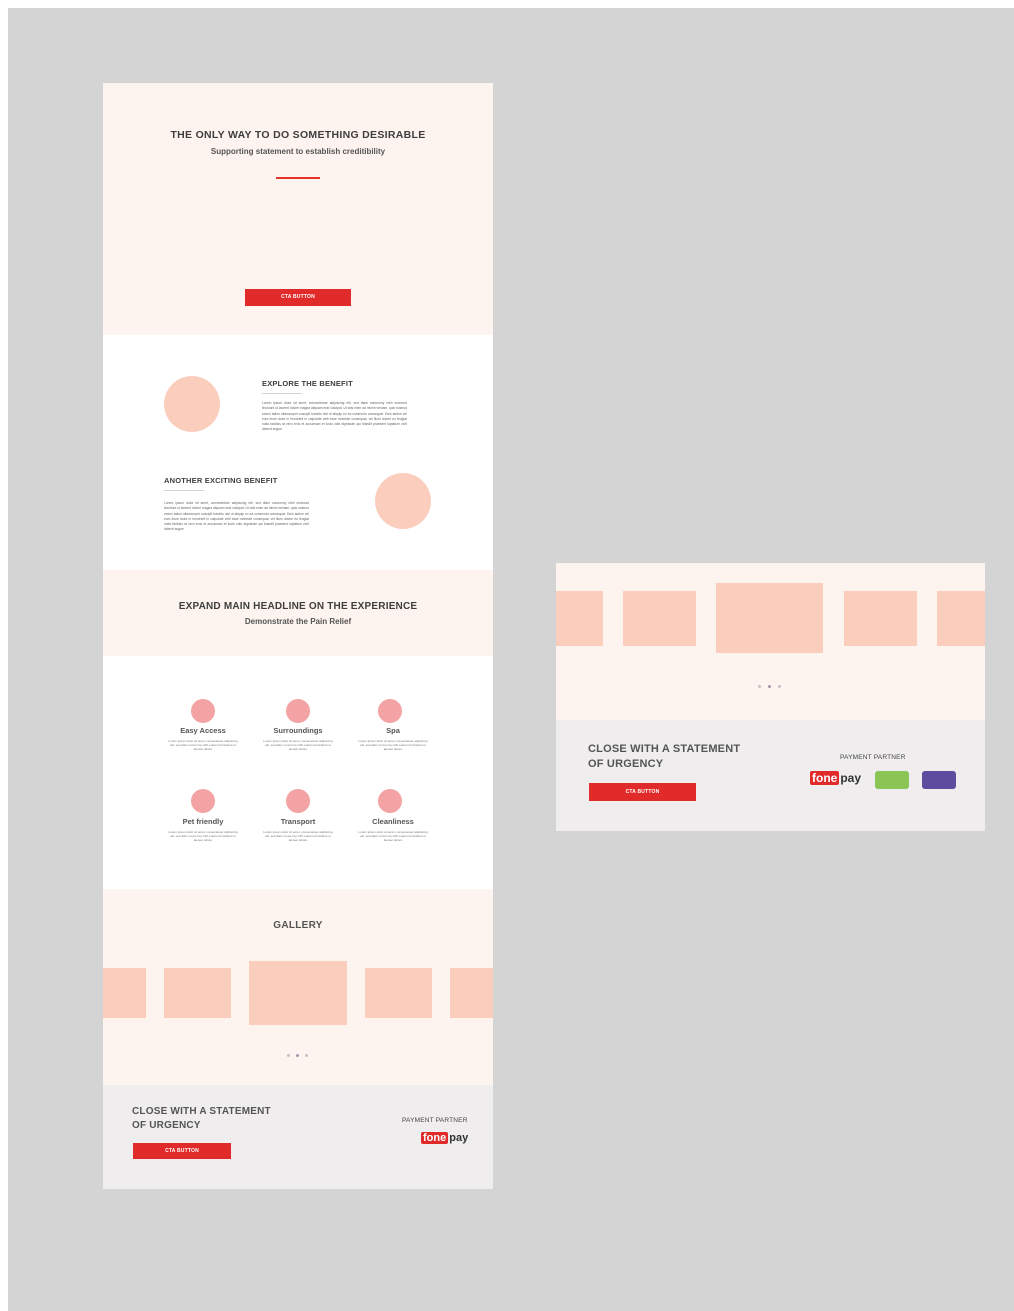 The image size is (1014, 1311). I want to click on feature-label: Transport, so click(298, 821).